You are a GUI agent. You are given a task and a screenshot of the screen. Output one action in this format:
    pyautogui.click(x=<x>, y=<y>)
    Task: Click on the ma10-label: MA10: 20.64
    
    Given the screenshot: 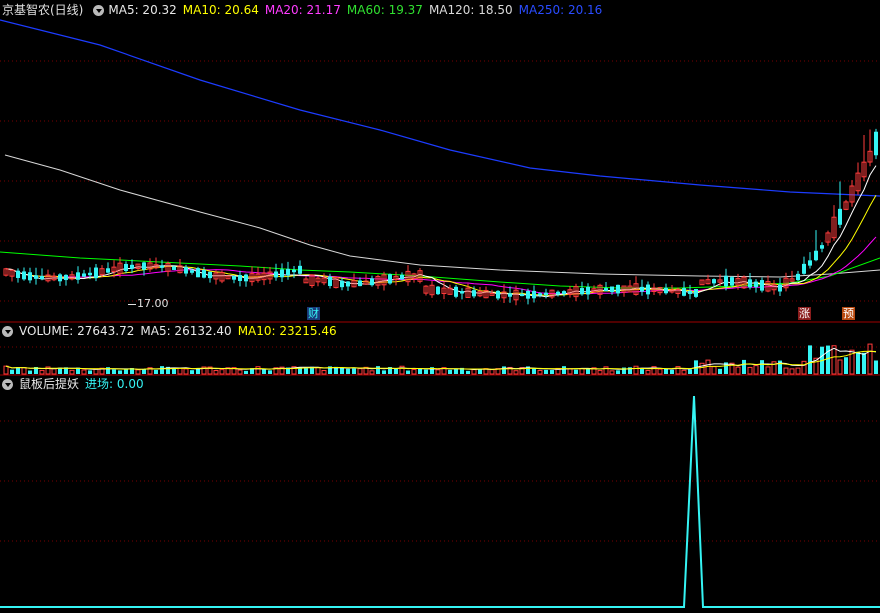 What is the action you would take?
    pyautogui.click(x=220, y=10)
    